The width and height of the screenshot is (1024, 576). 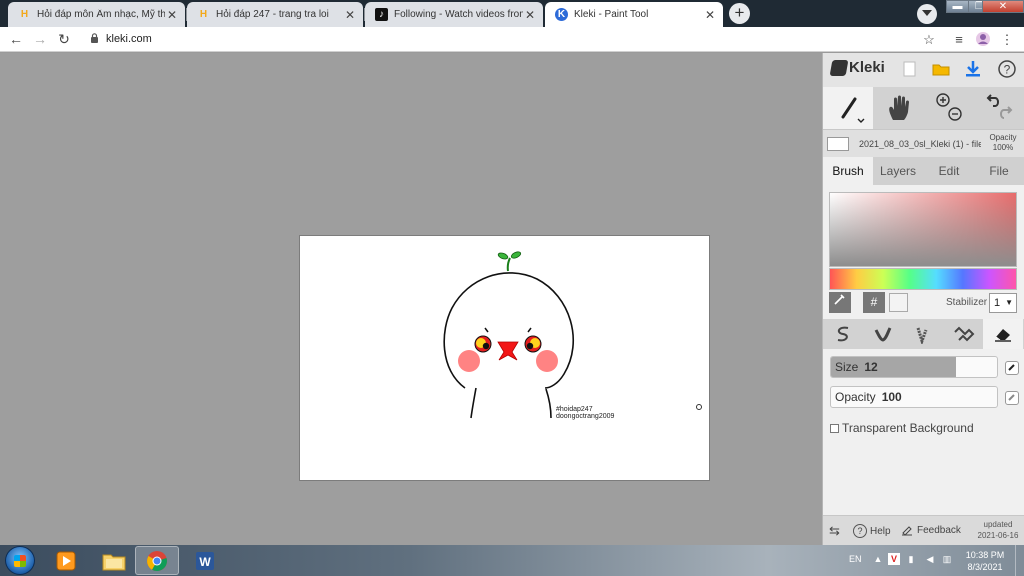 I want to click on tab-hoidap-247: H Hỏi đáp 247 - trang tra loi ✕, so click(x=275, y=14).